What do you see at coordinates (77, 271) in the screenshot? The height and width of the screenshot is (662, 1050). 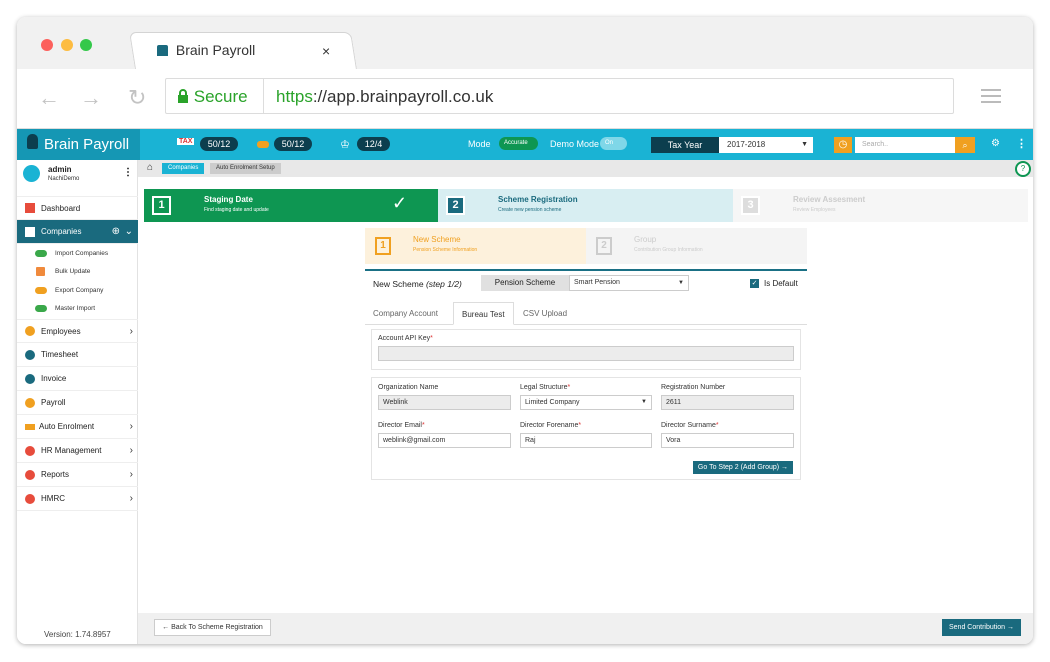 I see `sidebar-sub-bulk-update: Bulk Update` at bounding box center [77, 271].